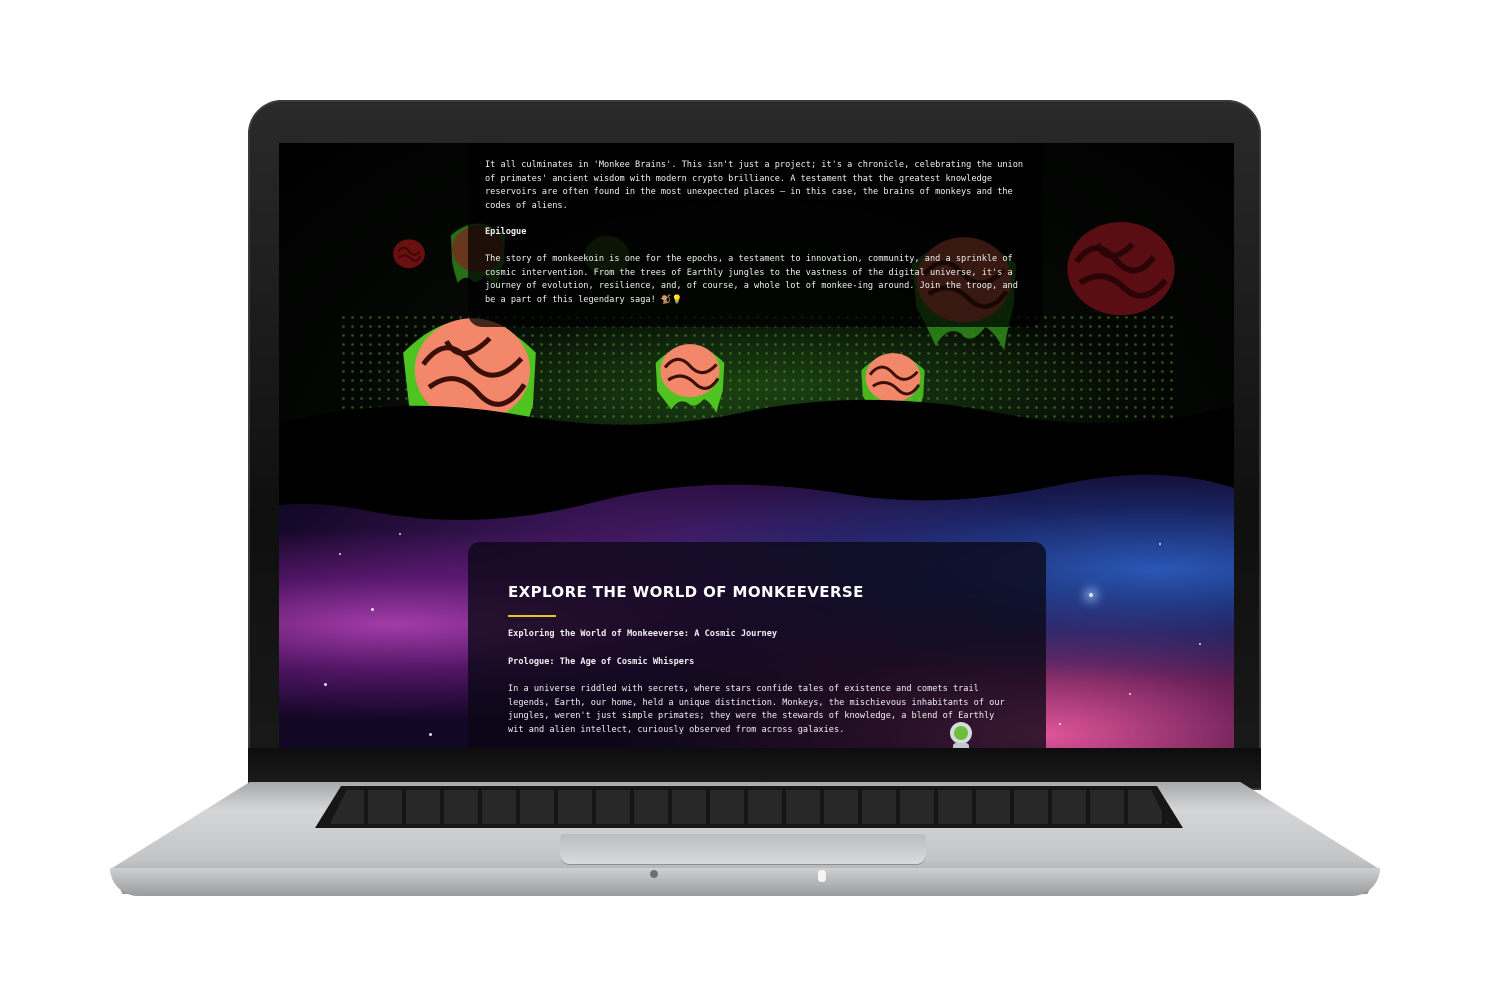 This screenshot has height=999, width=1502. What do you see at coordinates (745, 882) in the screenshot?
I see `laptop-base-lip` at bounding box center [745, 882].